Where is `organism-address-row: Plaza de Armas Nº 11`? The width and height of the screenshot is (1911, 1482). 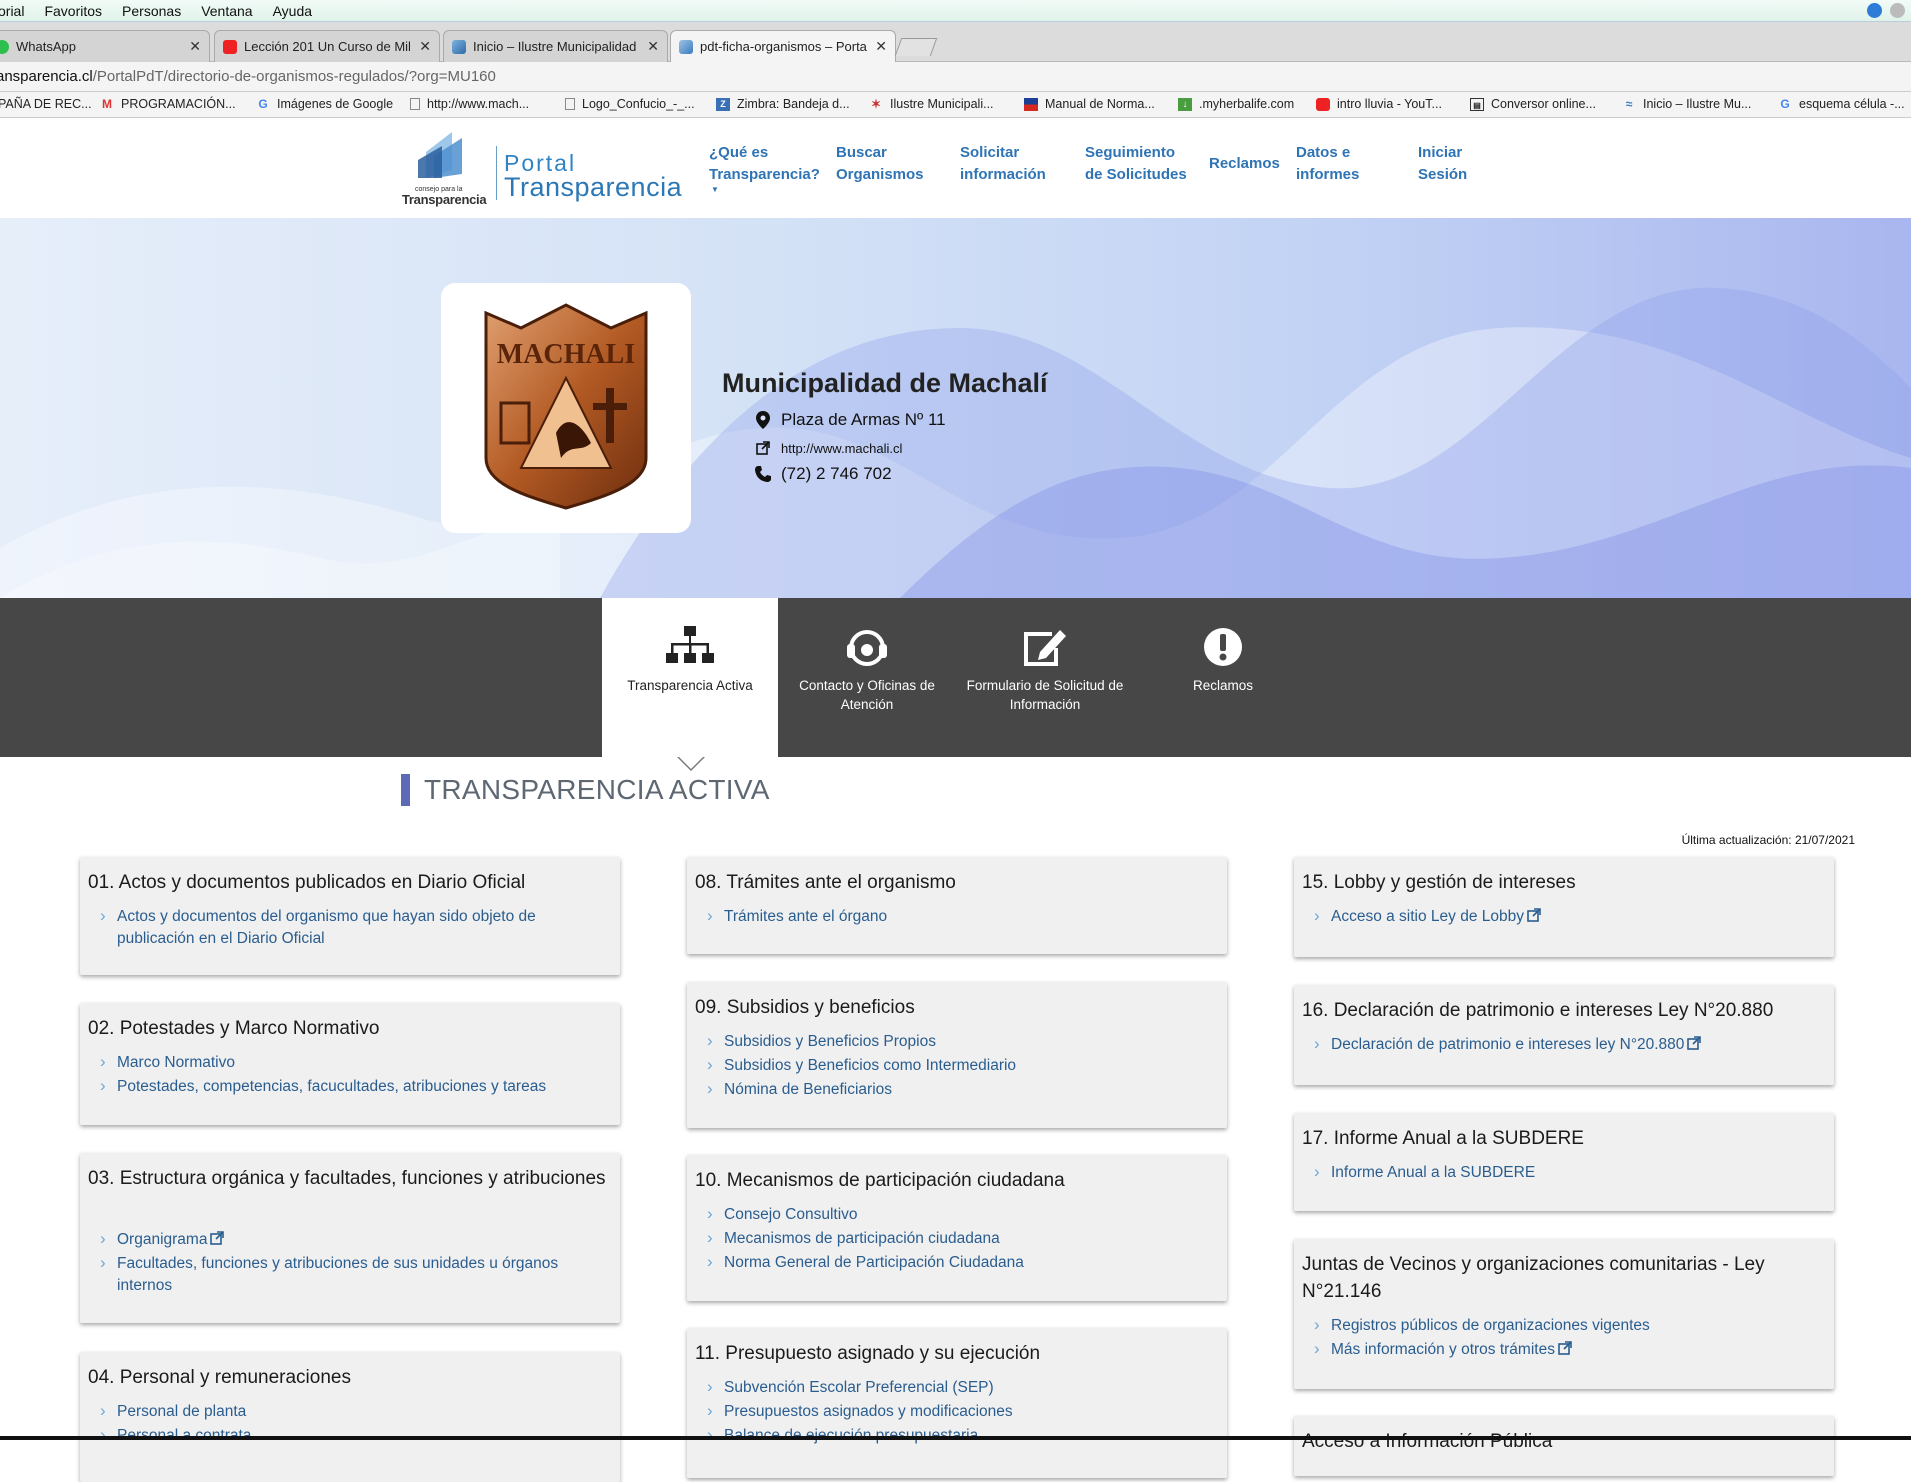 organism-address-row: Plaza de Armas Nº 11 is located at coordinates (850, 420).